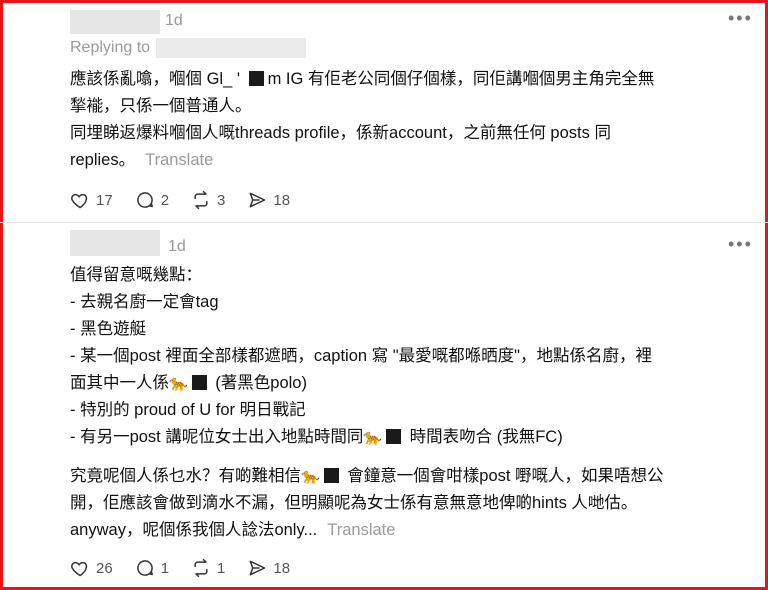  I want to click on replying-to: Replying to, so click(188, 48).